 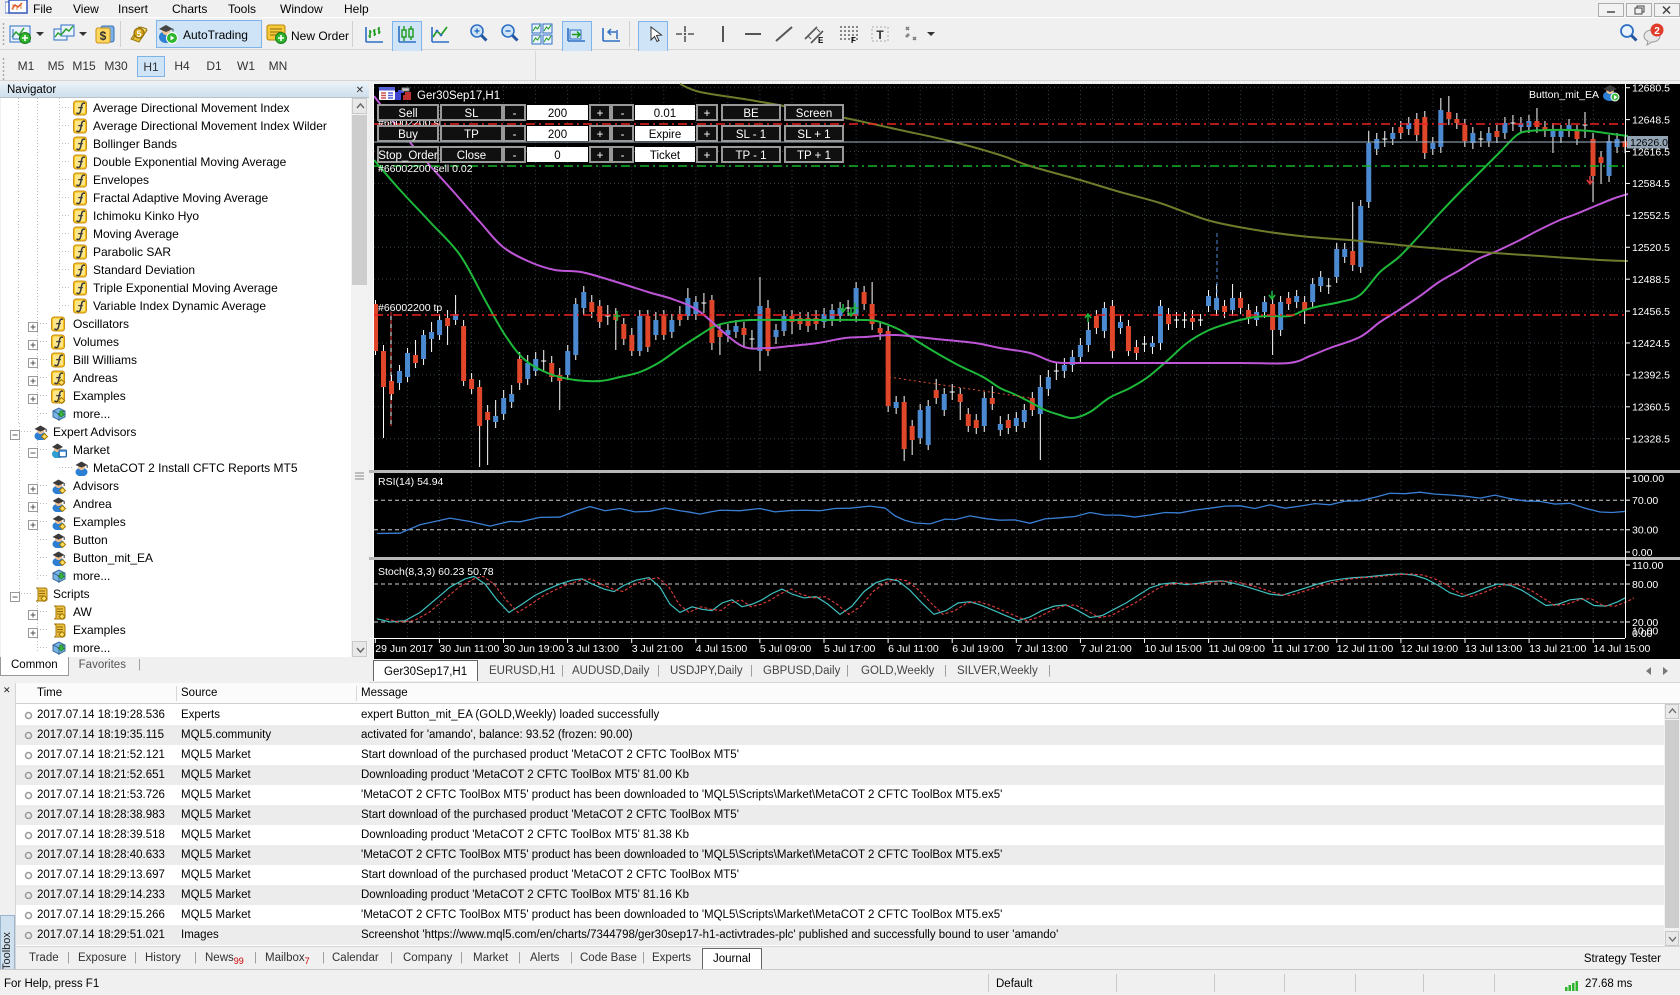 What do you see at coordinates (658, 649) in the screenshot?
I see `svg-text: 3 Jul 21:00` at bounding box center [658, 649].